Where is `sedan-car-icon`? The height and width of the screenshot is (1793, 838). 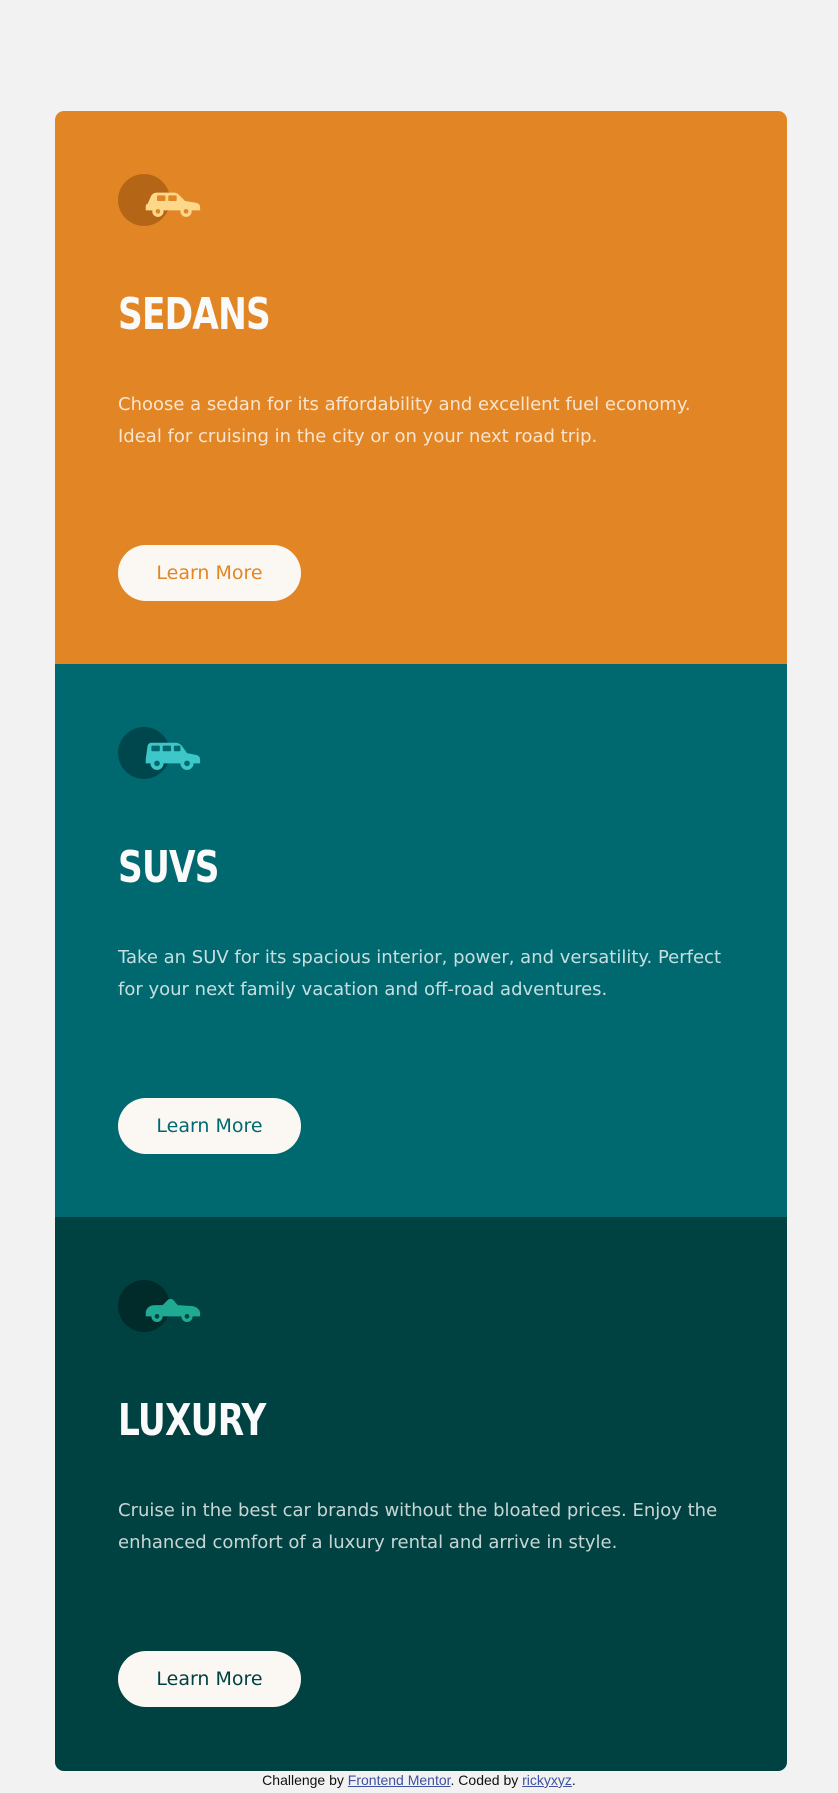 sedan-car-icon is located at coordinates (160, 200).